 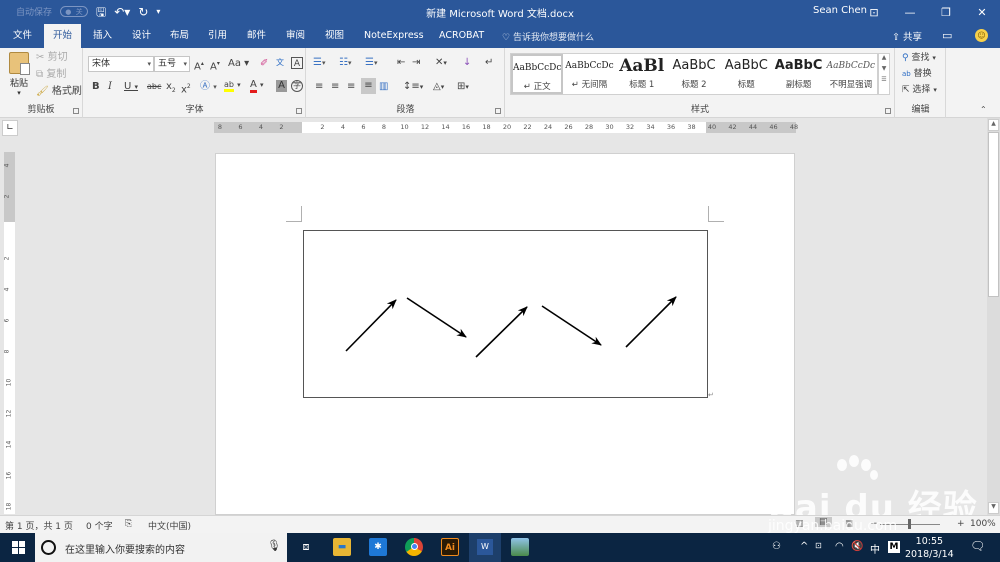 I want to click on cut-button: ✂ 剪切, so click(x=52, y=58).